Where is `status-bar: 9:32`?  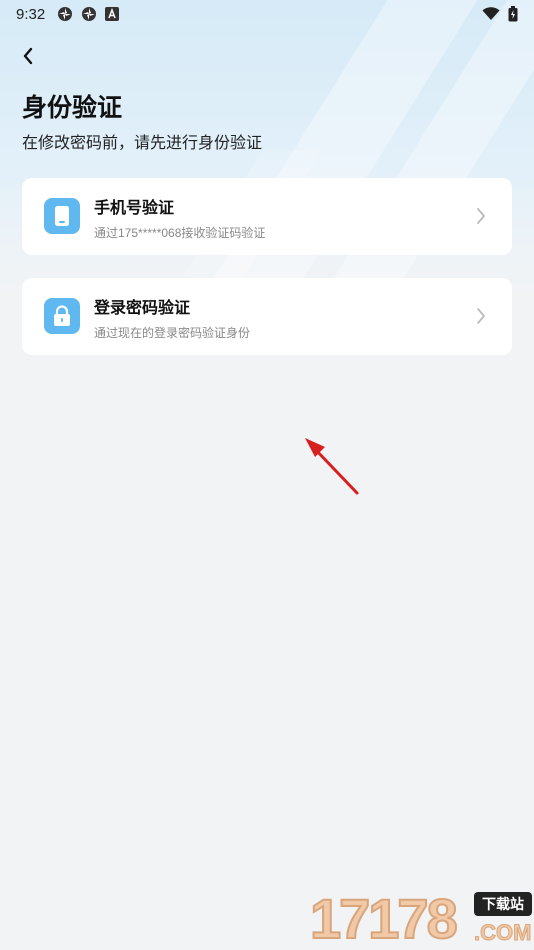 status-bar: 9:32 is located at coordinates (267, 14).